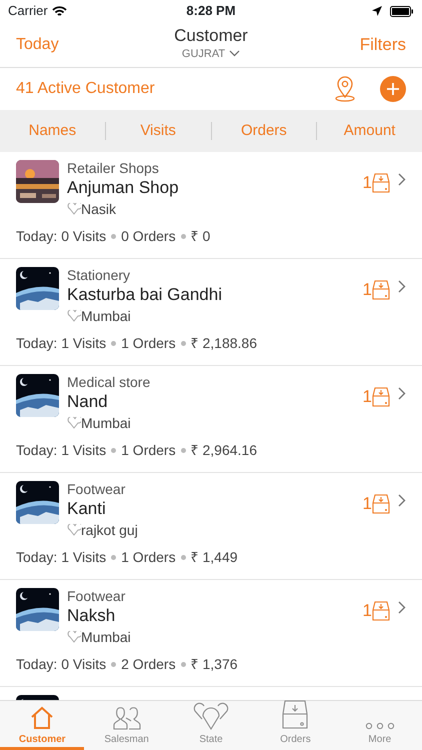  Describe the element at coordinates (98, 209) in the screenshot. I see `customer-city: Nasik` at that location.